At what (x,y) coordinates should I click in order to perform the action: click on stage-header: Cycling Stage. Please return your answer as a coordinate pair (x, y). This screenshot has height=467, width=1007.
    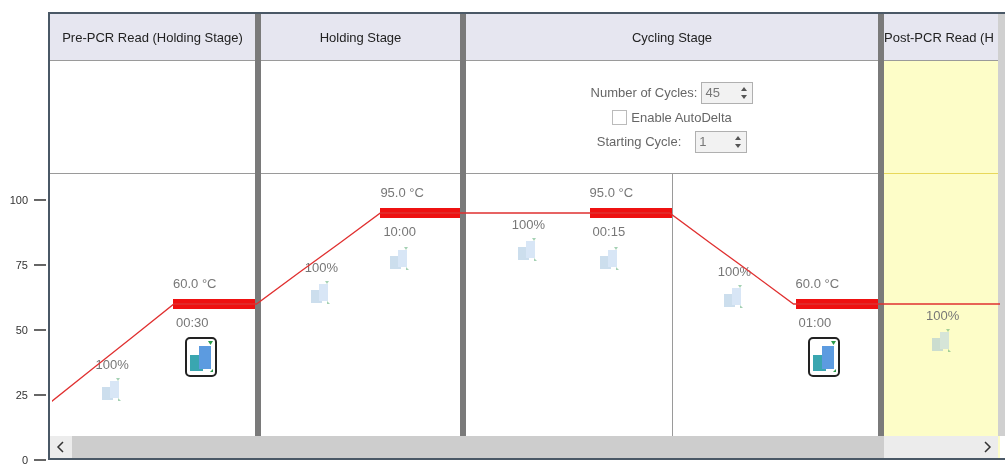
    Looking at the image, I should click on (672, 37).